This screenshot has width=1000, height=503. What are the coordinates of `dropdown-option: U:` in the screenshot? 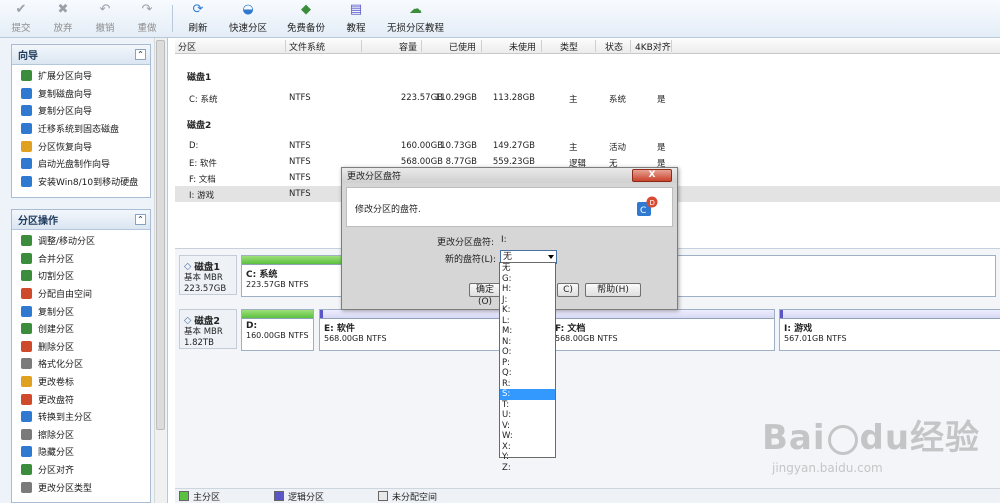 It's located at (527, 415).